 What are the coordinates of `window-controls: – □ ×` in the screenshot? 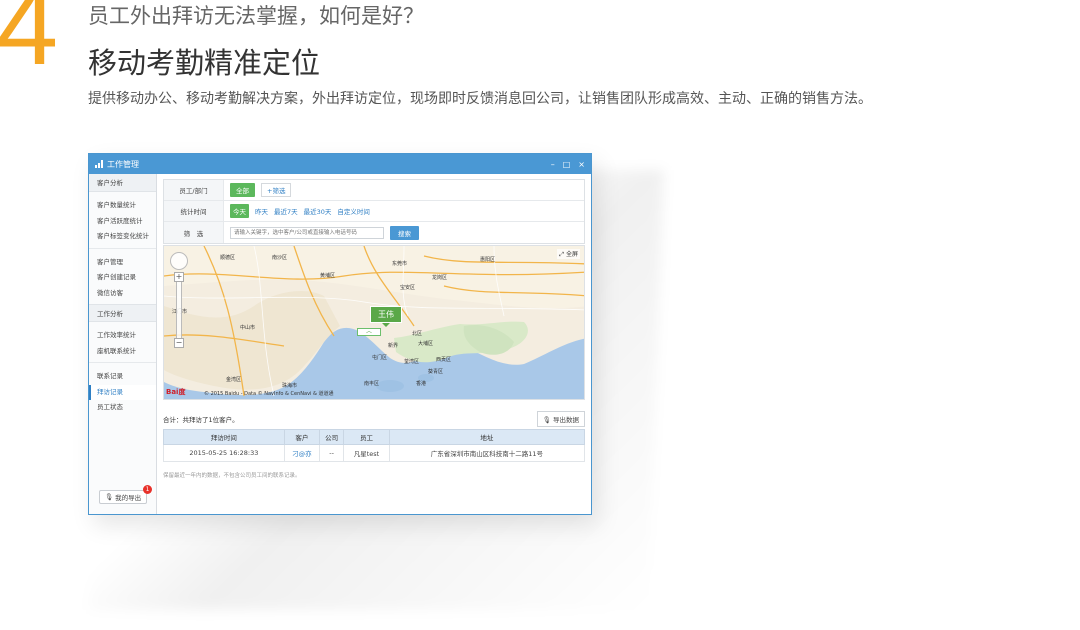 It's located at (568, 164).